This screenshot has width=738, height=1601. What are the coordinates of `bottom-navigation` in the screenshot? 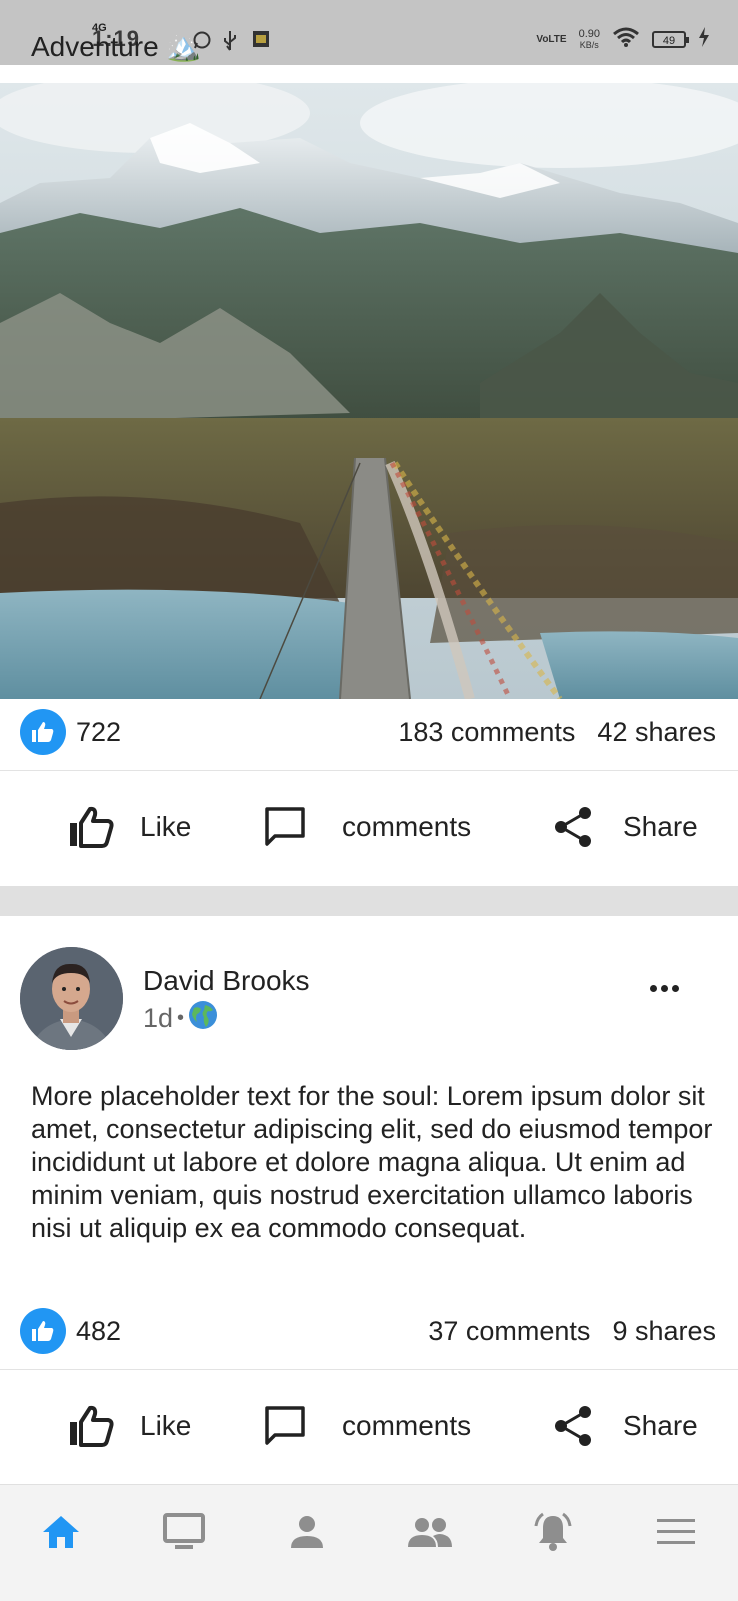 It's located at (369, 1542).